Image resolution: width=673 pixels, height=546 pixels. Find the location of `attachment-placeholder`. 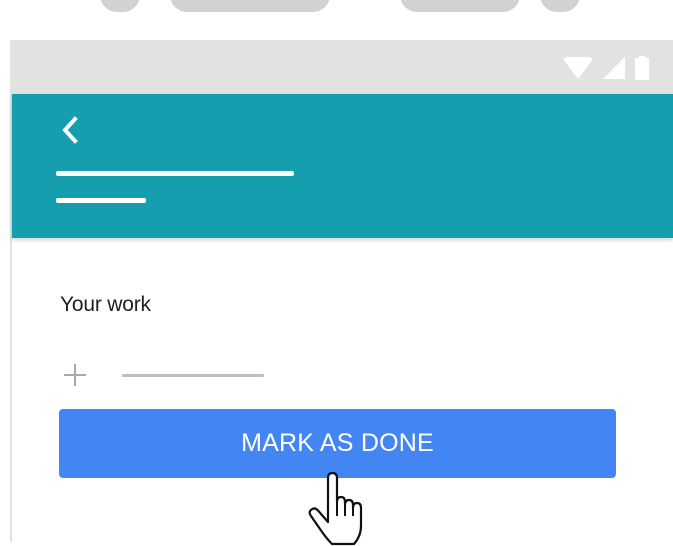

attachment-placeholder is located at coordinates (193, 375).